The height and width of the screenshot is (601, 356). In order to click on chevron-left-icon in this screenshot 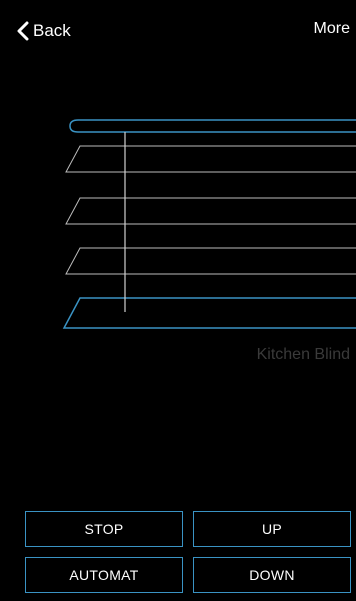, I will do `click(23, 31)`.